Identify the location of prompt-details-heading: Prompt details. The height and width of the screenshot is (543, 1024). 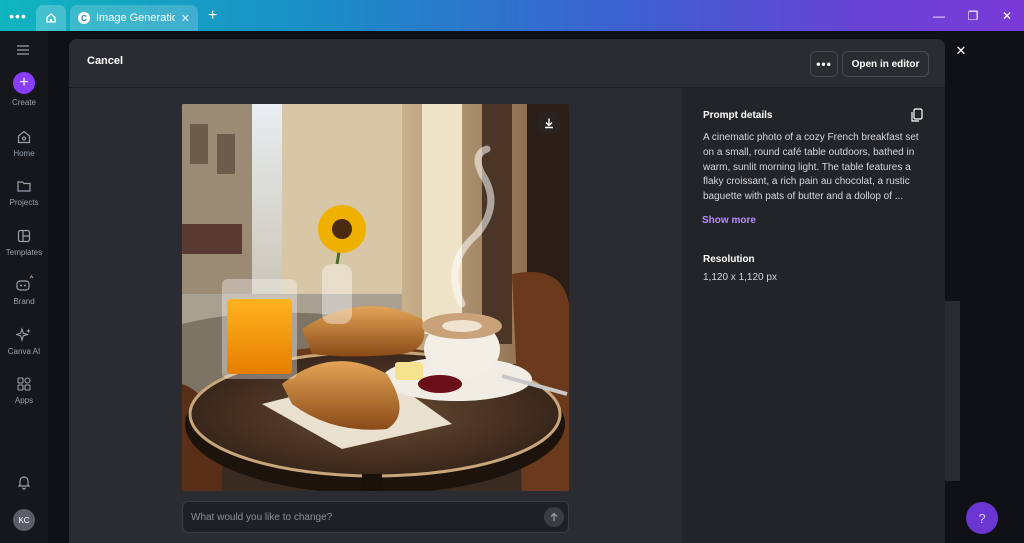
(738, 115).